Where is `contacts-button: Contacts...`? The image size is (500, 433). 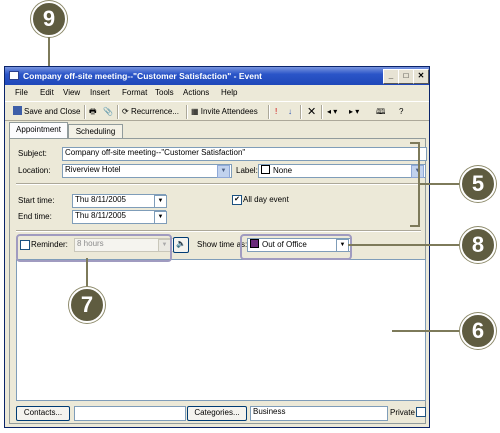 contacts-button: Contacts... is located at coordinates (43, 413).